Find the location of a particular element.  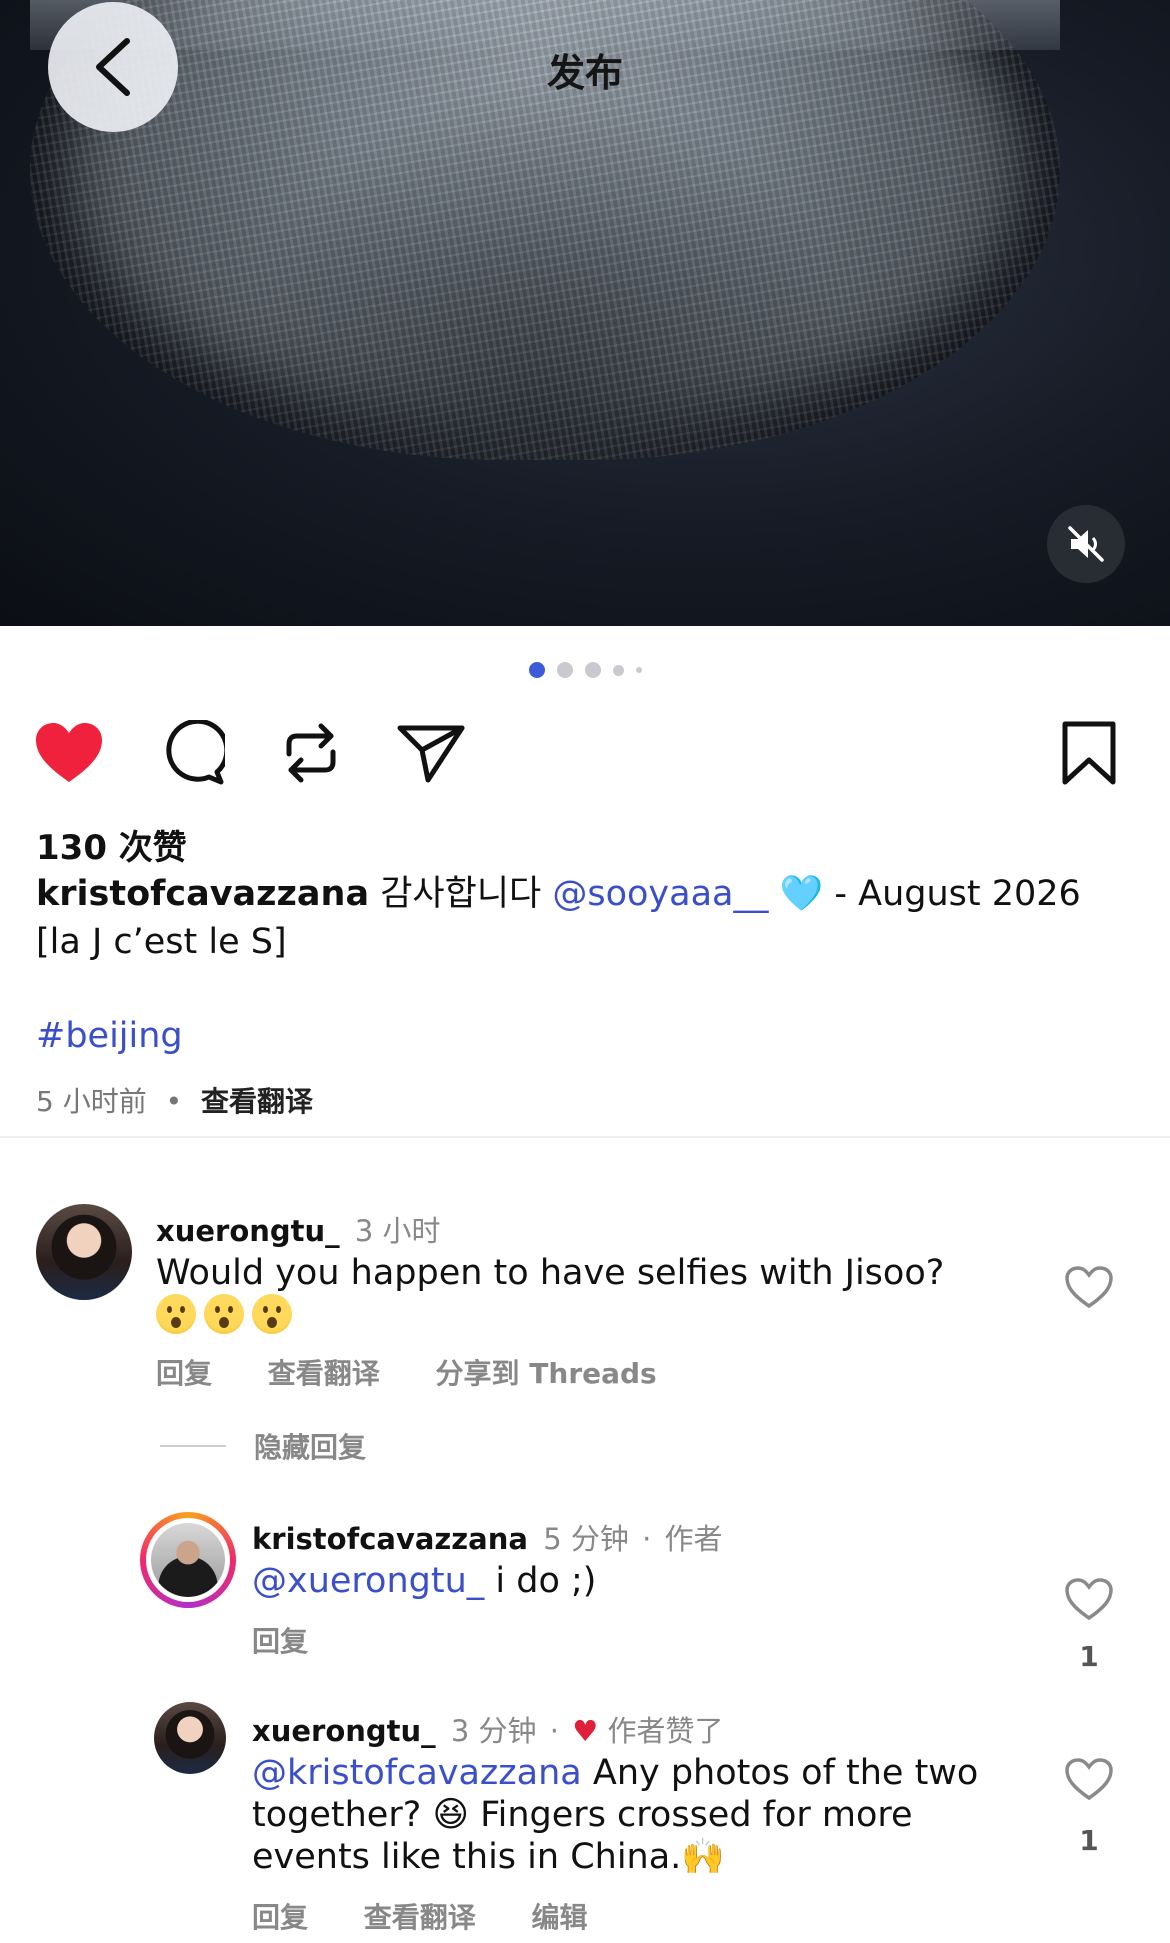

author-avatar-ring is located at coordinates (188, 1560).